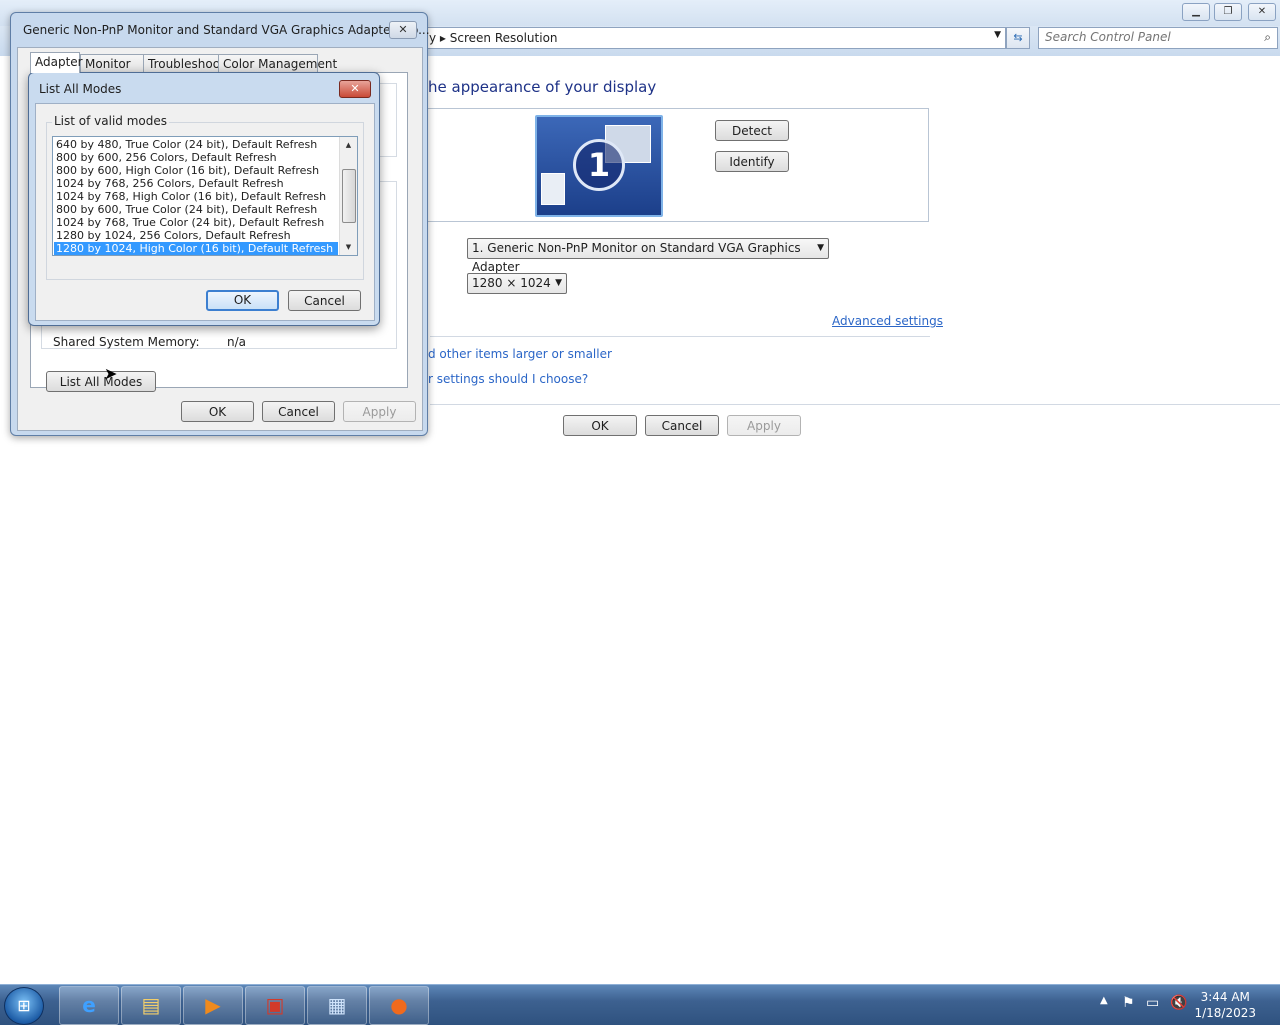 The height and width of the screenshot is (1025, 1280). Describe the element at coordinates (1152, 1003) in the screenshot. I see `network-icon: ▭` at that location.